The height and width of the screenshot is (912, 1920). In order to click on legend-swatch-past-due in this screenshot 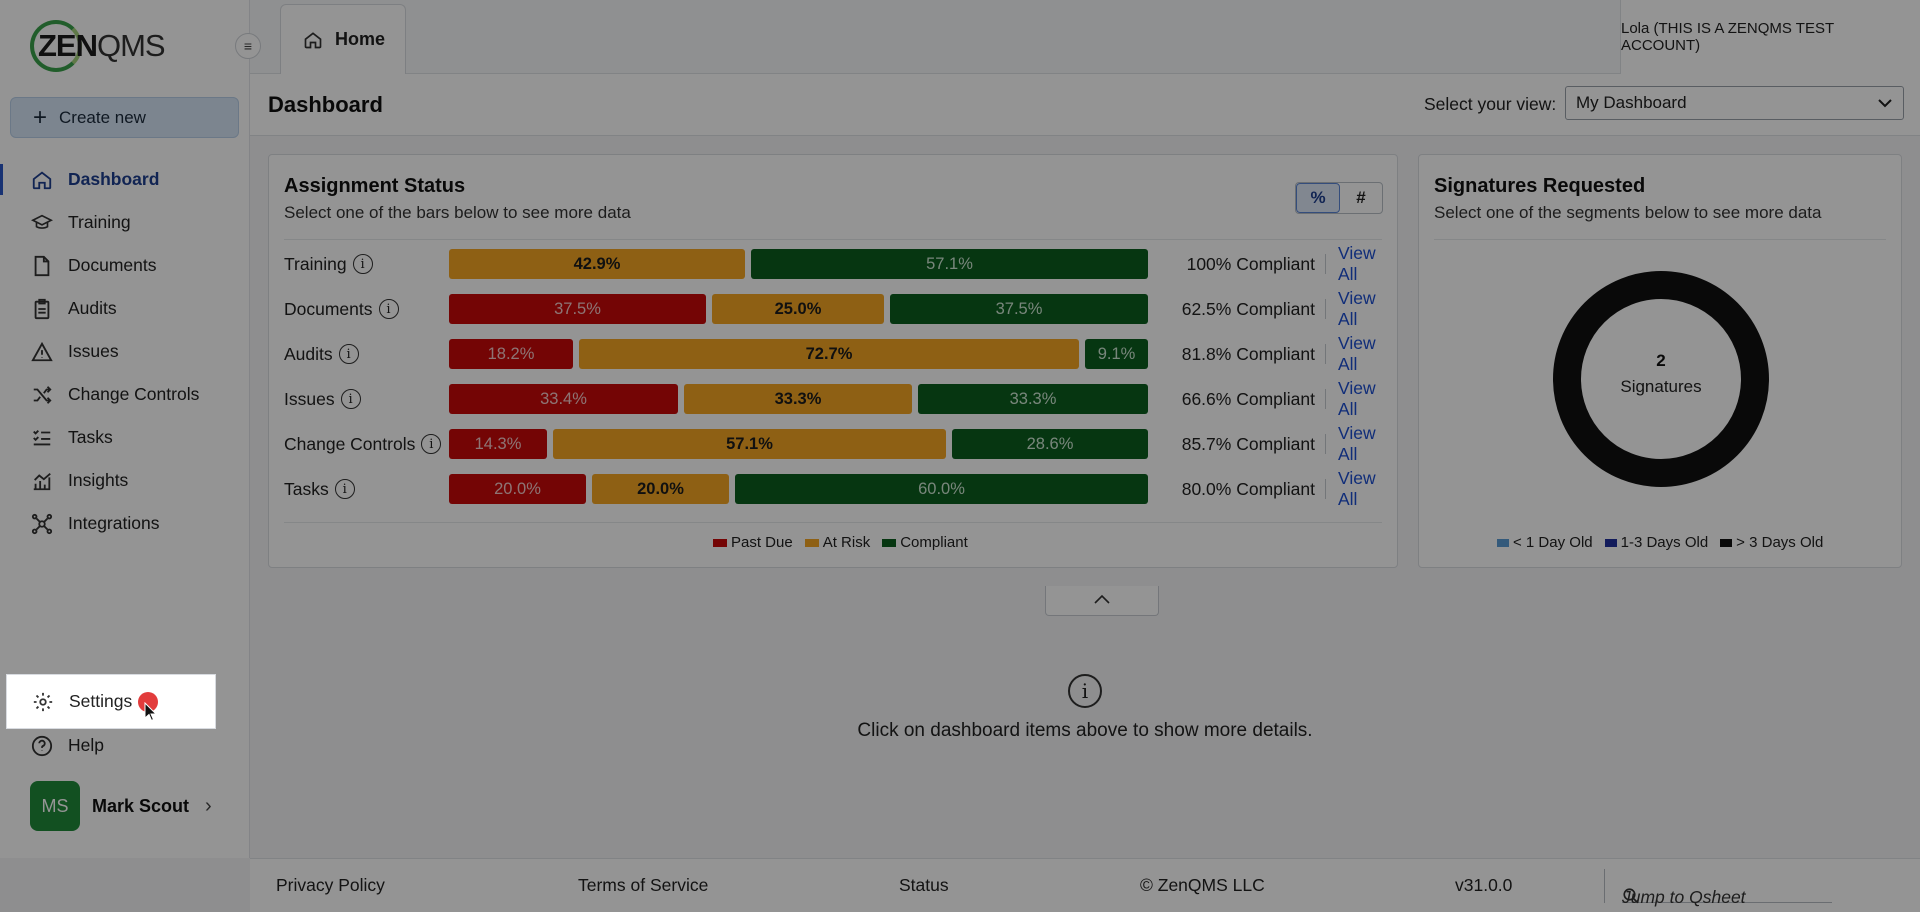, I will do `click(720, 542)`.